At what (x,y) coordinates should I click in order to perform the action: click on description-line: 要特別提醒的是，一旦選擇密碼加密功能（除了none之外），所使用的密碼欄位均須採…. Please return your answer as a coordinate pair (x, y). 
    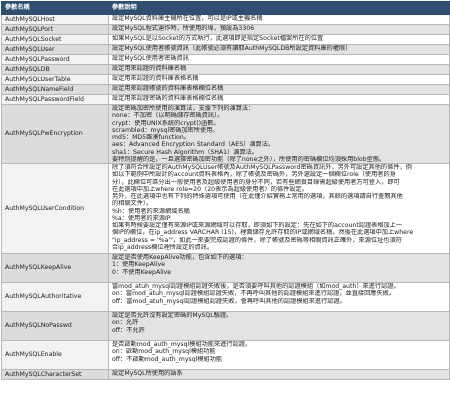
    Looking at the image, I should click on (249, 159).